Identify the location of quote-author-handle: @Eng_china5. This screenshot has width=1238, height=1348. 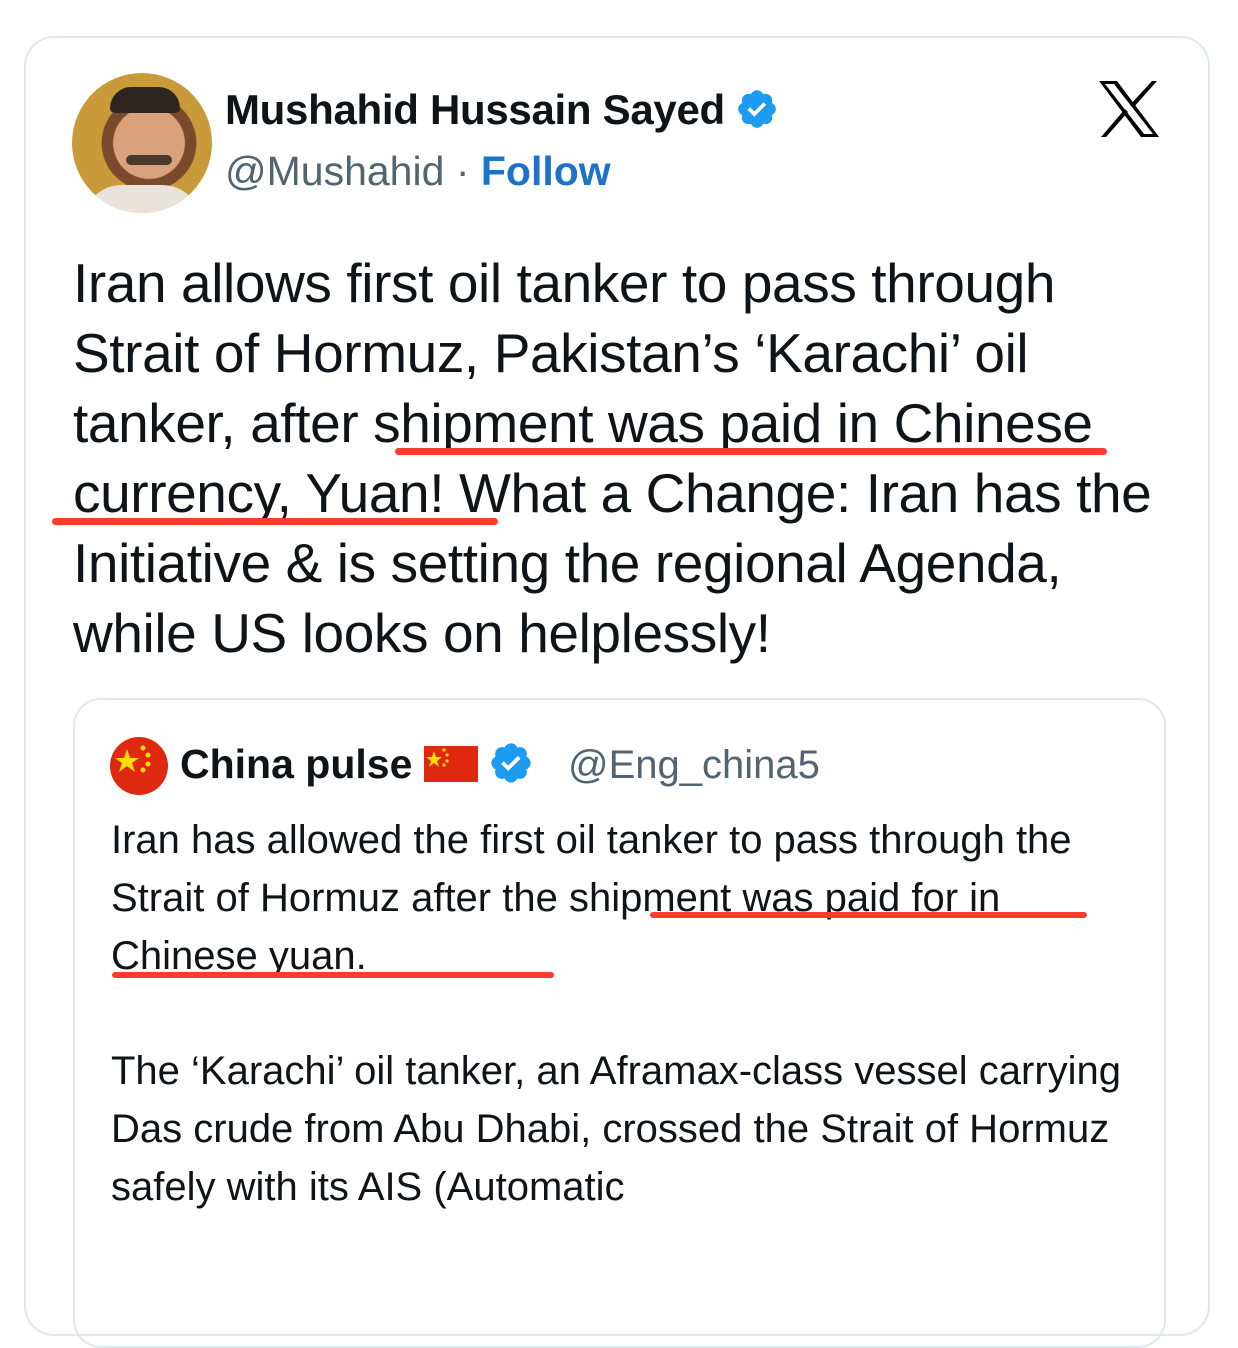
(694, 765).